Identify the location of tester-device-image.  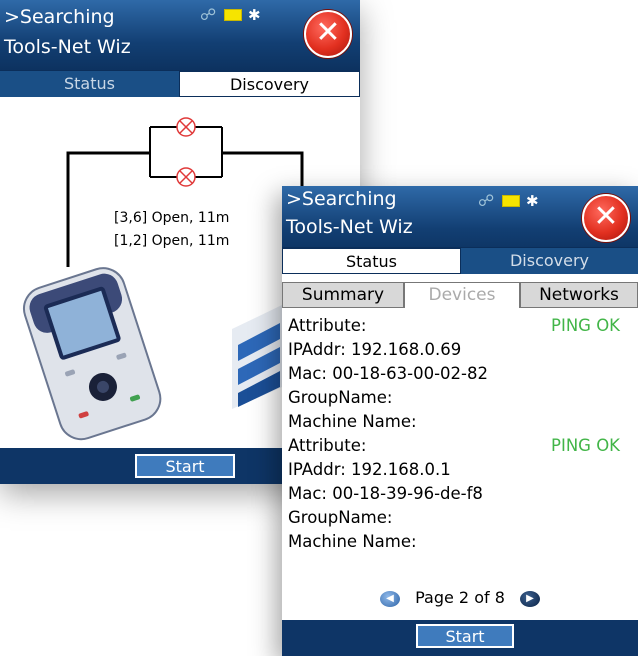
(92, 354).